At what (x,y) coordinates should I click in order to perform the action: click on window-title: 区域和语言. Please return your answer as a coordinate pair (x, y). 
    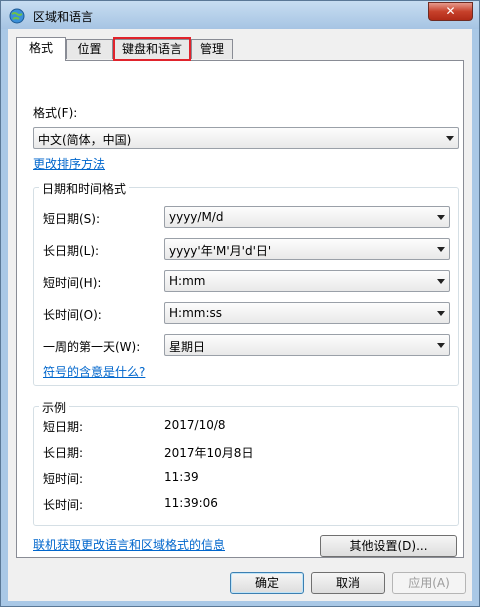
    Looking at the image, I should click on (63, 17).